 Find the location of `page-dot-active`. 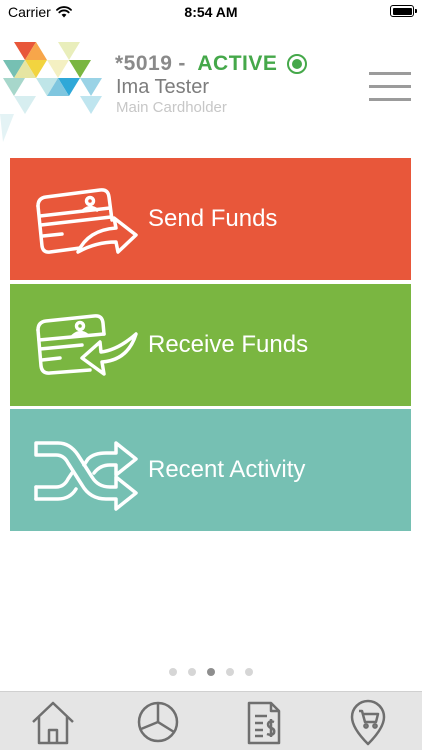

page-dot-active is located at coordinates (211, 672).